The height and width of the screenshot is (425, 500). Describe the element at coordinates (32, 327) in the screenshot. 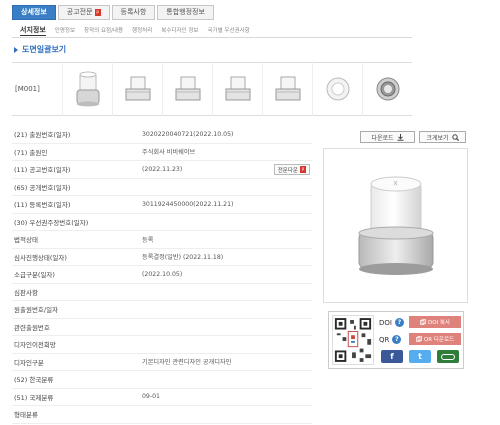

I see `field-label: 관련출원번호` at that location.